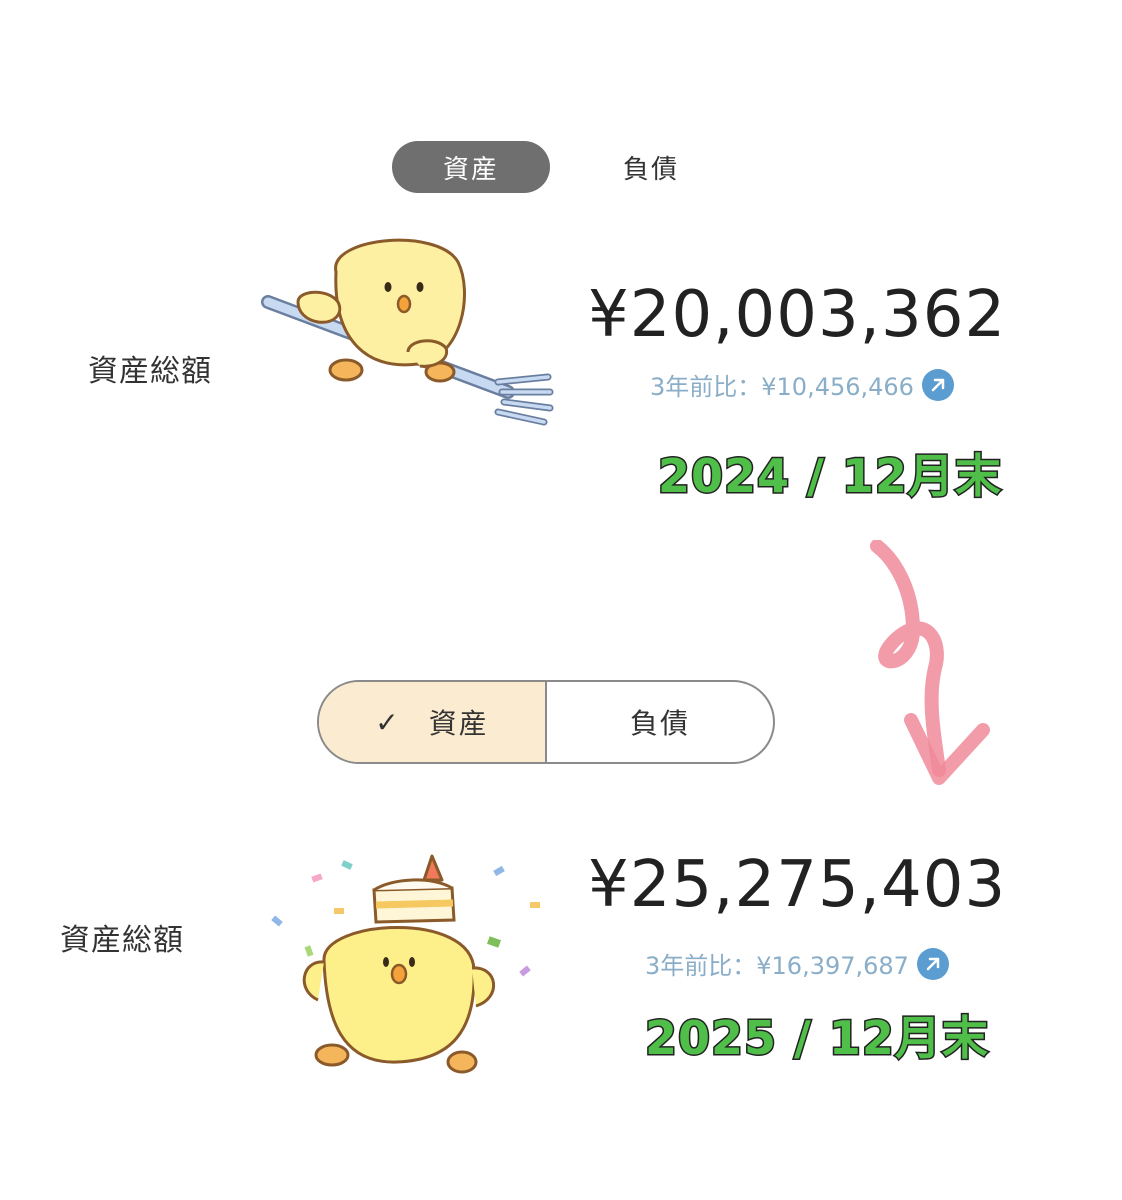  I want to click on total-amount-2025: ¥25,275,403, so click(797, 885).